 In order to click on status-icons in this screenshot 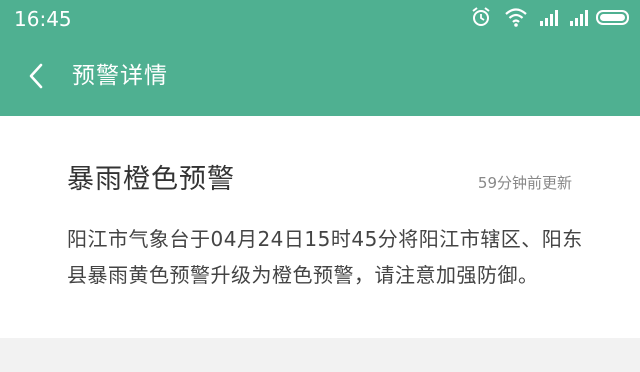, I will do `click(550, 19)`.